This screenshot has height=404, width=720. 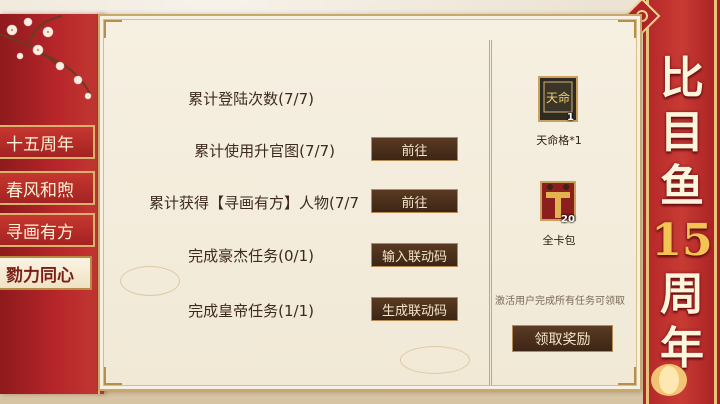 I want to click on lantern-icon, so click(x=669, y=380).